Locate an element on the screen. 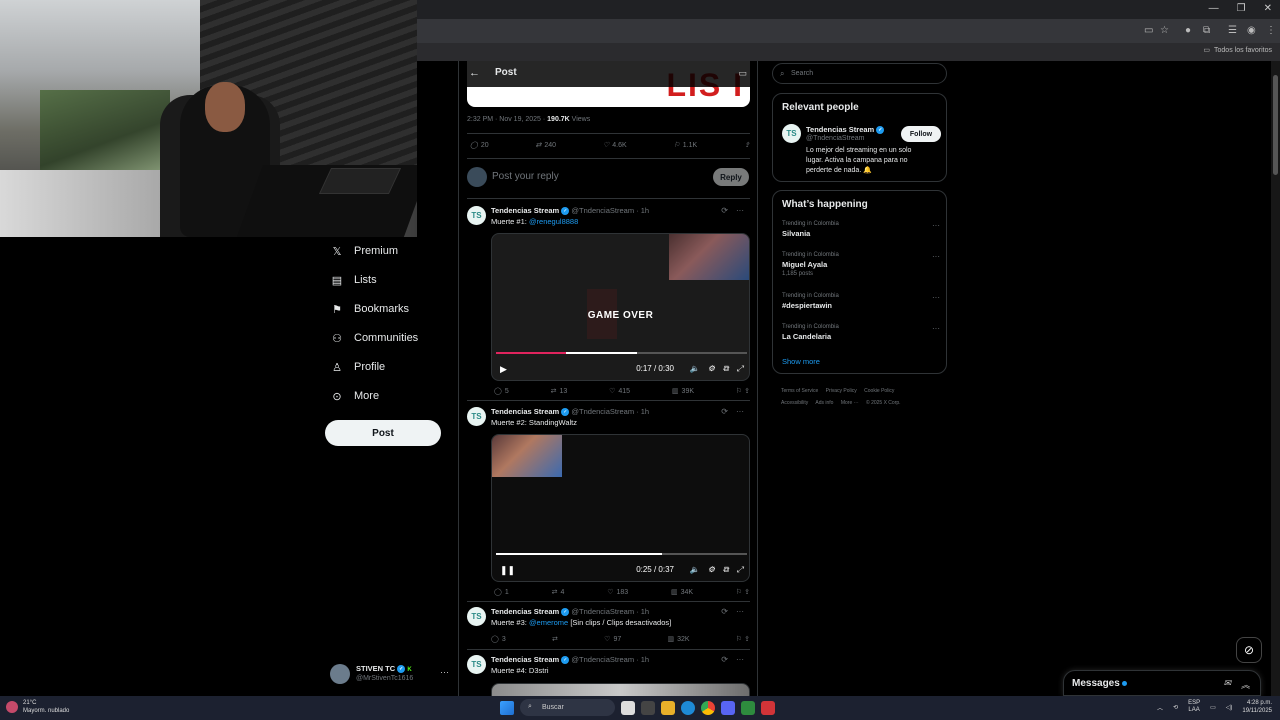 The image size is (1280, 720). grok-icon: ⊘ is located at coordinates (1249, 650).